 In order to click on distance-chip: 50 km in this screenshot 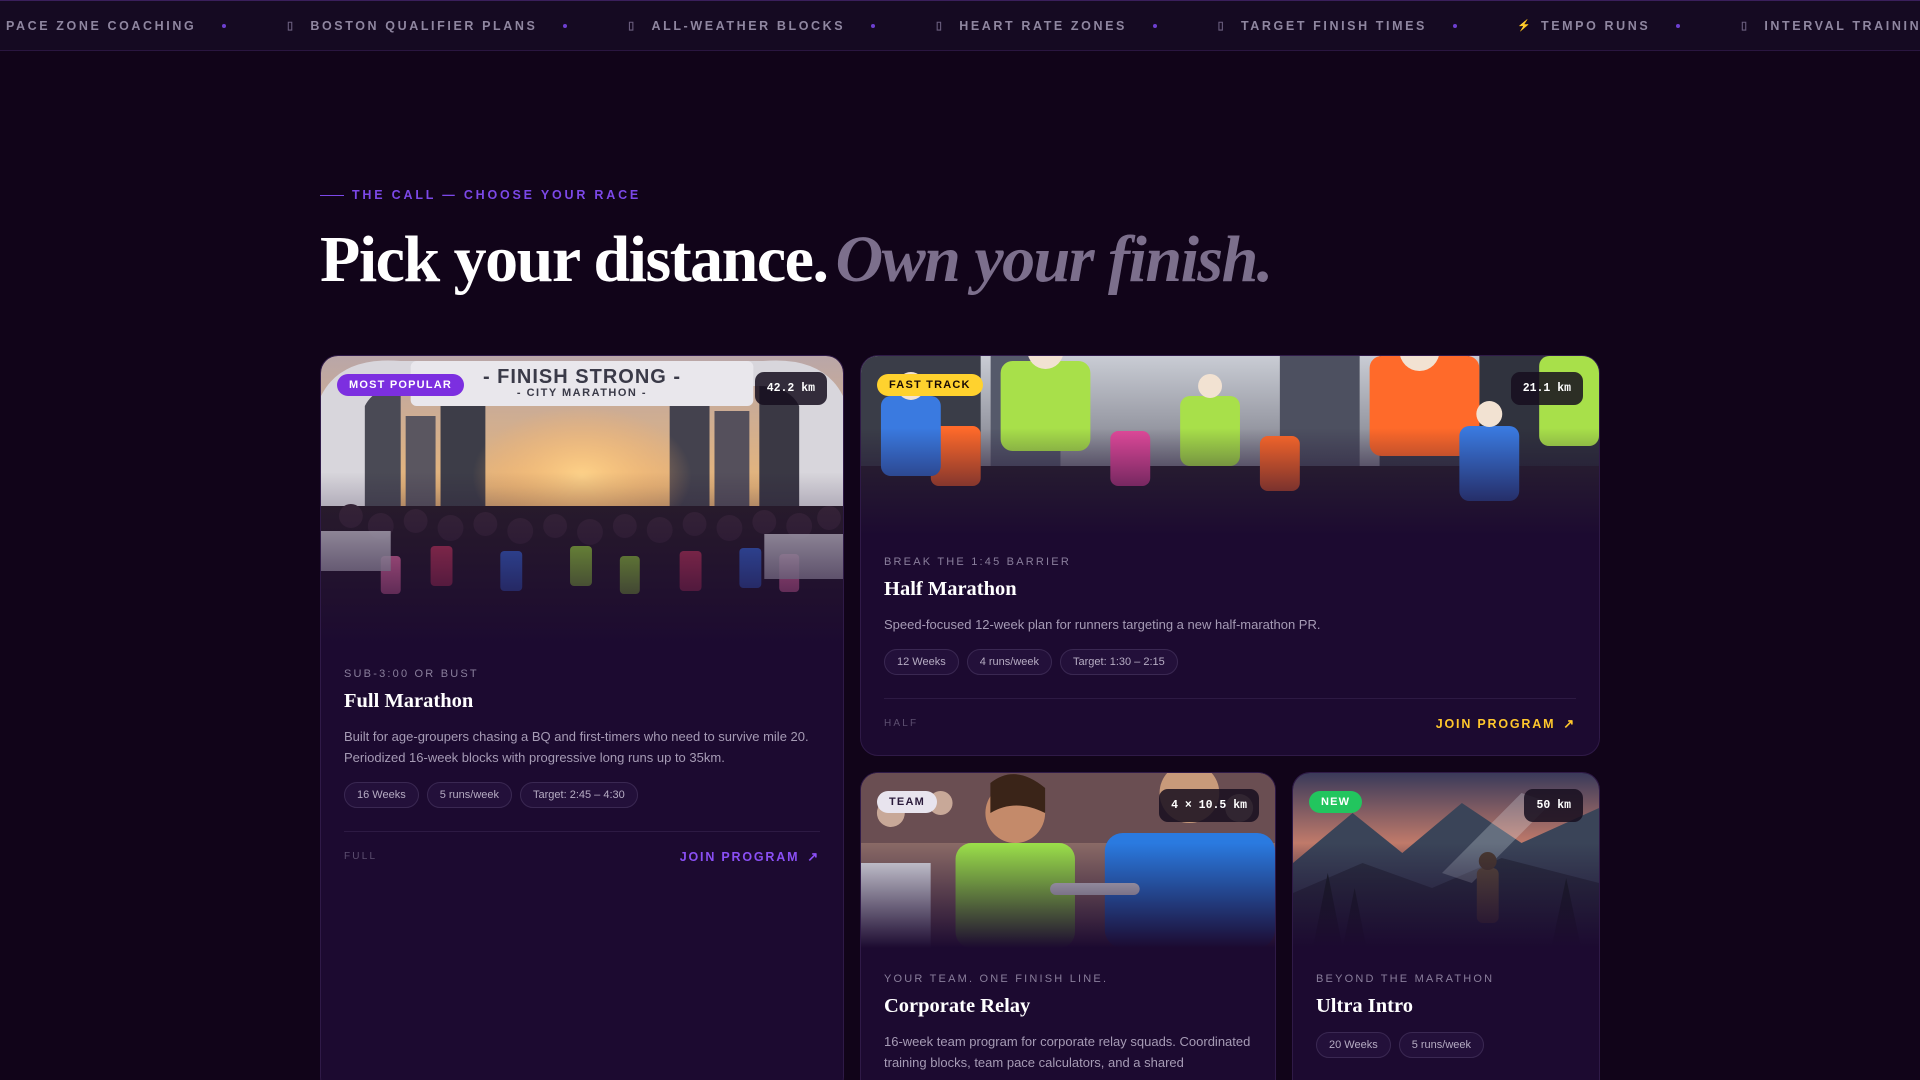, I will do `click(1553, 805)`.